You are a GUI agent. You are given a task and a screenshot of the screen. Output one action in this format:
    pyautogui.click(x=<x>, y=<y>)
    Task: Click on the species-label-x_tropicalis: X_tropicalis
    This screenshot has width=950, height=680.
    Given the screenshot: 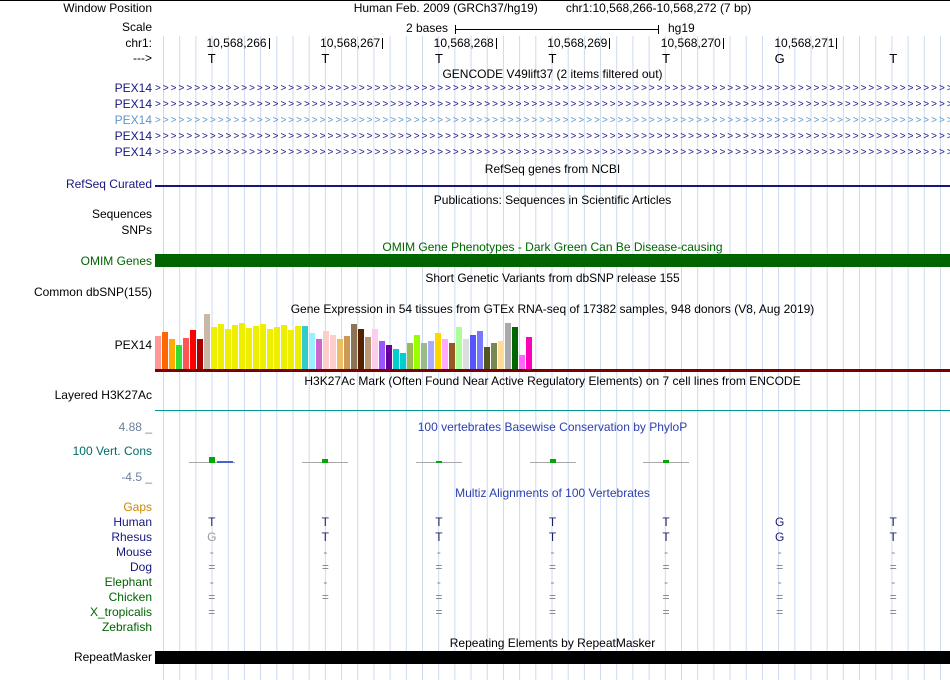 What is the action you would take?
    pyautogui.click(x=76, y=612)
    